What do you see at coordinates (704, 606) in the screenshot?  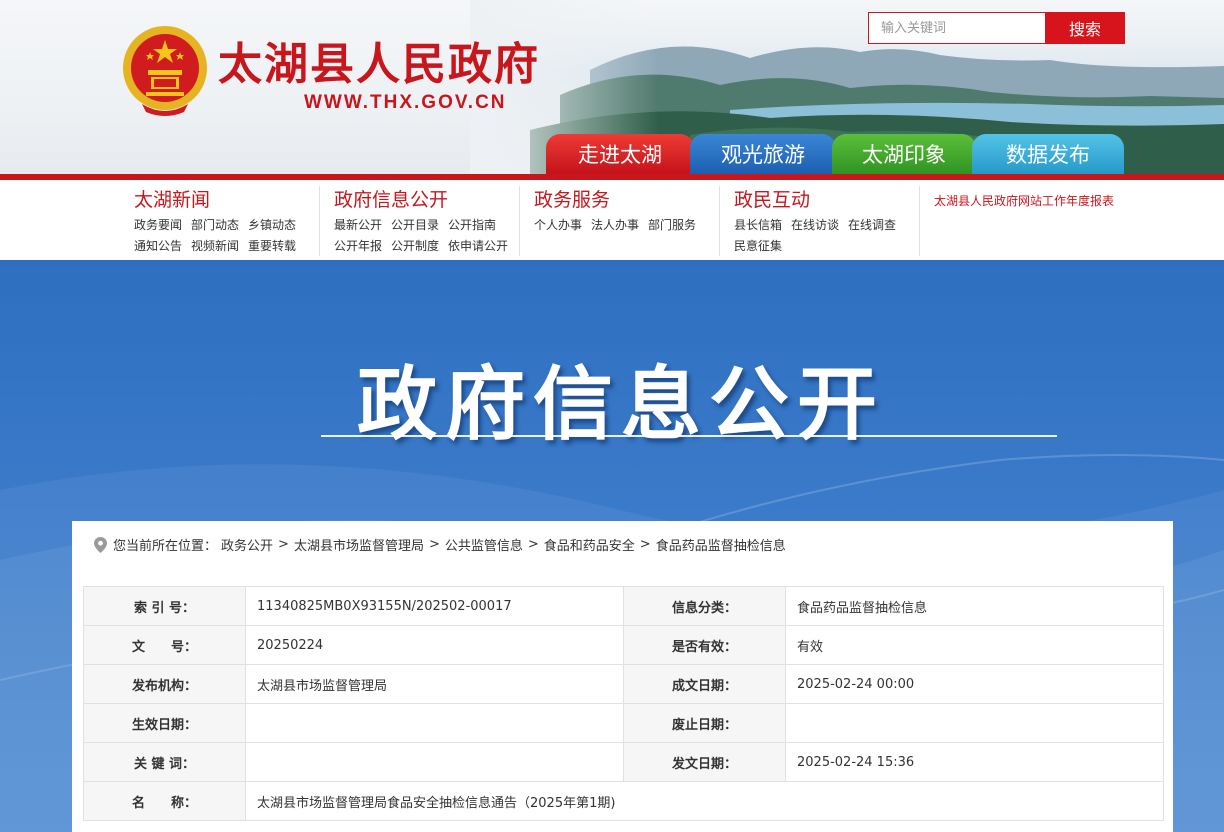 I see `info-label: 信息分类：` at bounding box center [704, 606].